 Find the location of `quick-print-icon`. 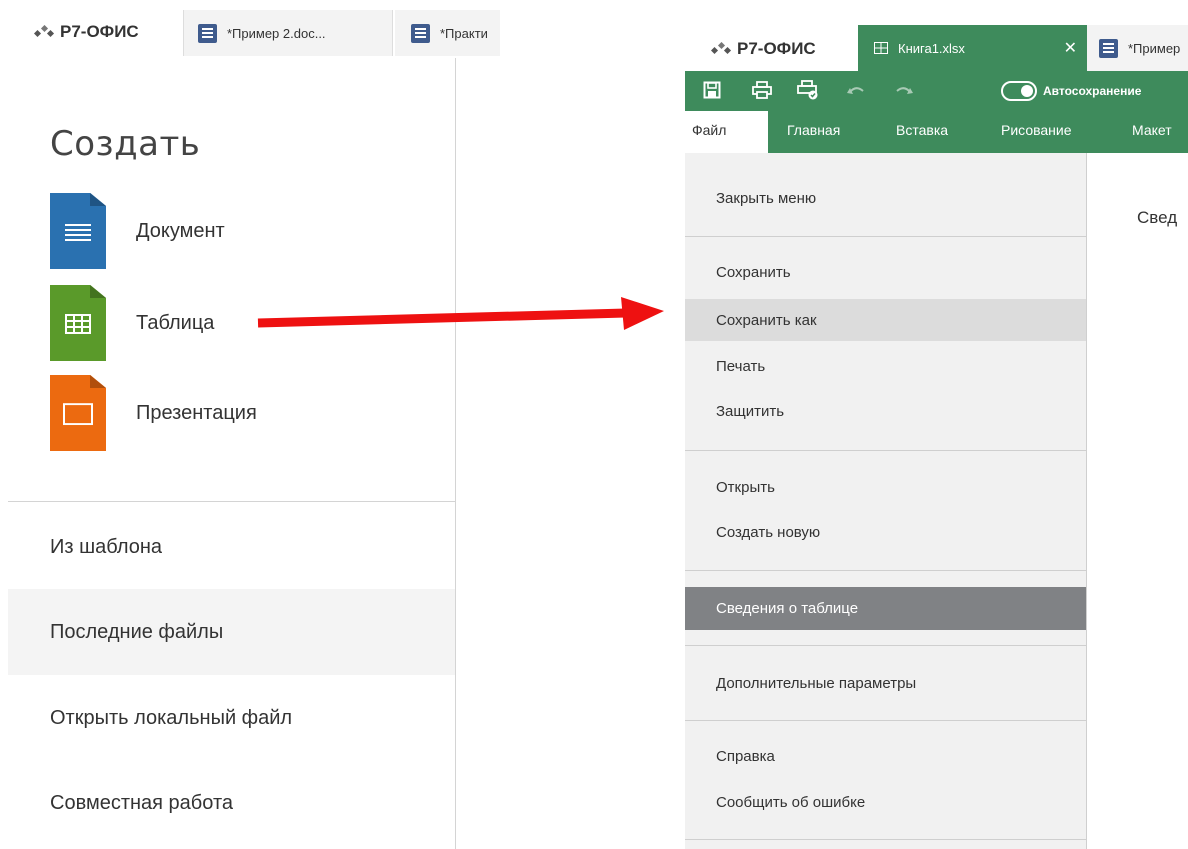

quick-print-icon is located at coordinates (808, 90).